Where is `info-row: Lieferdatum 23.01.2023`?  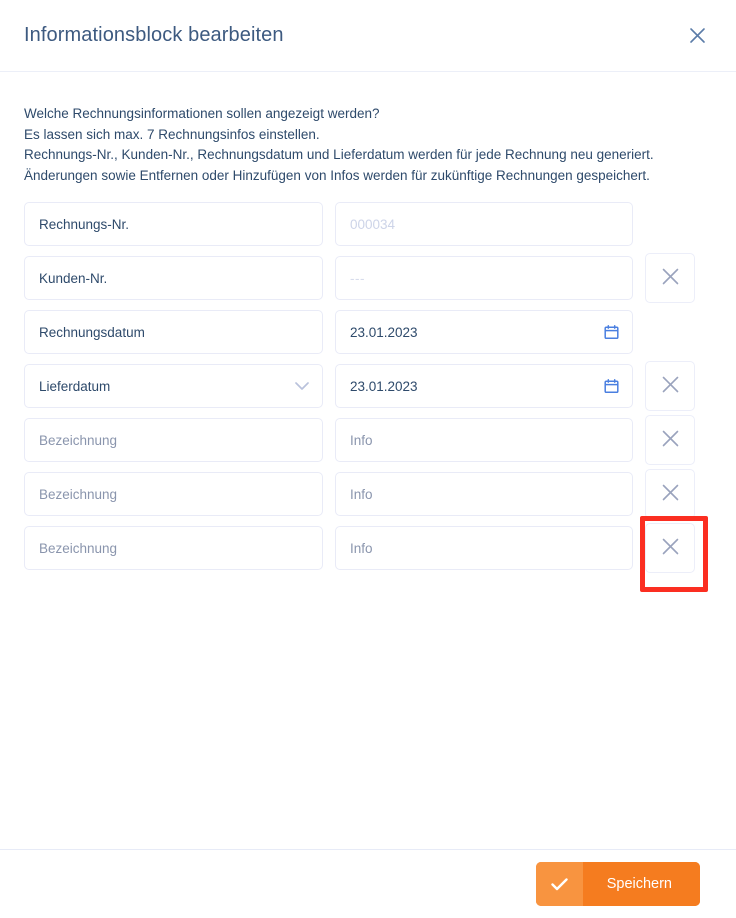
info-row: Lieferdatum 23.01.2023 is located at coordinates (368, 386).